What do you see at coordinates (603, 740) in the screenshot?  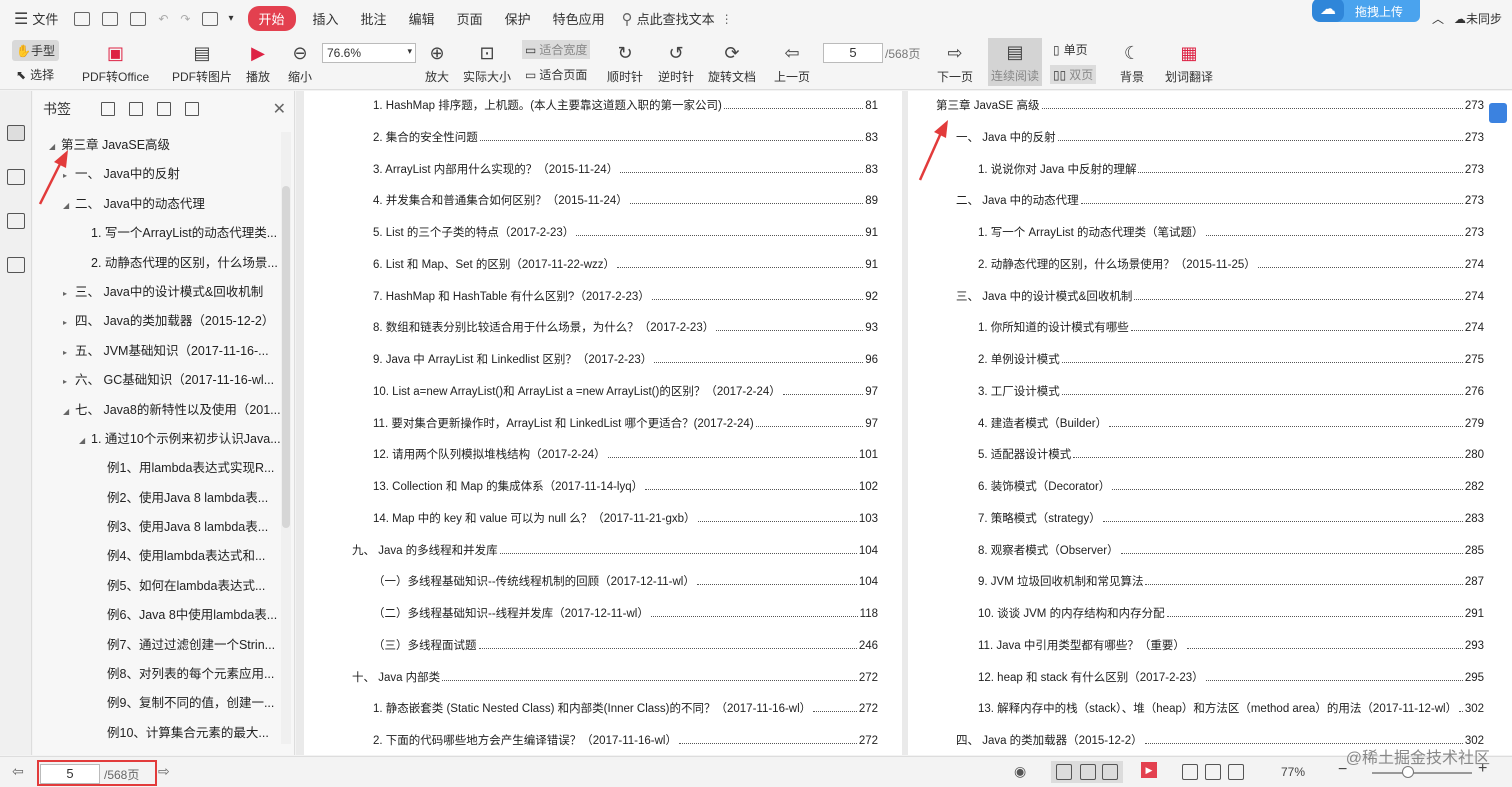 I see `toc-entry: 2. 下面的代码哪些地方会产生编译错误？（2017-11-16-wl） 272` at bounding box center [603, 740].